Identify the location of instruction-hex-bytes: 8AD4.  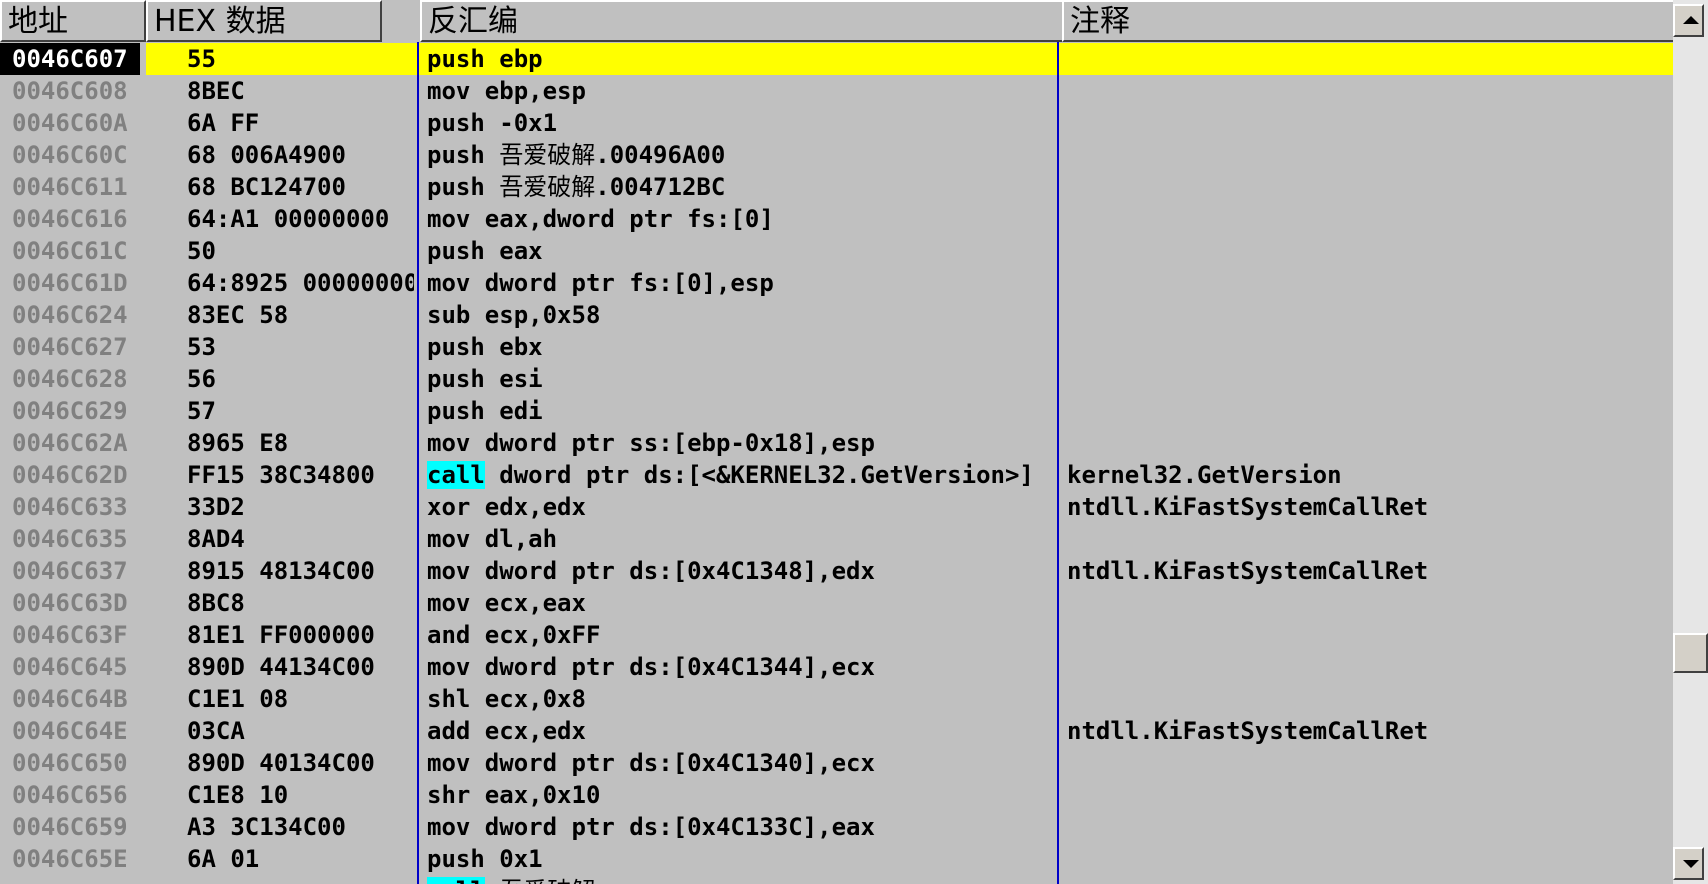
(300, 539).